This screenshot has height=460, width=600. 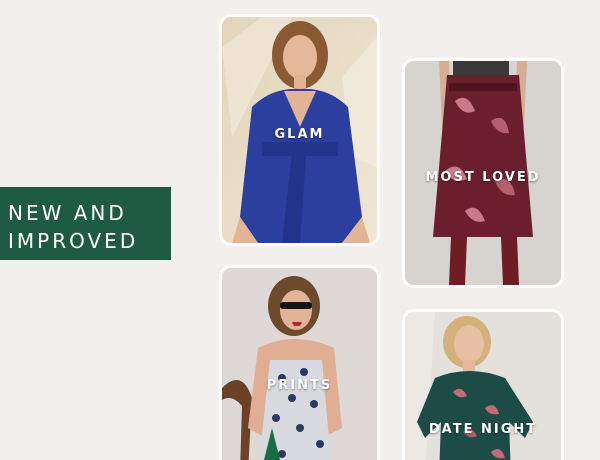 I want to click on banner-line-2: IMPROVED, so click(x=73, y=241).